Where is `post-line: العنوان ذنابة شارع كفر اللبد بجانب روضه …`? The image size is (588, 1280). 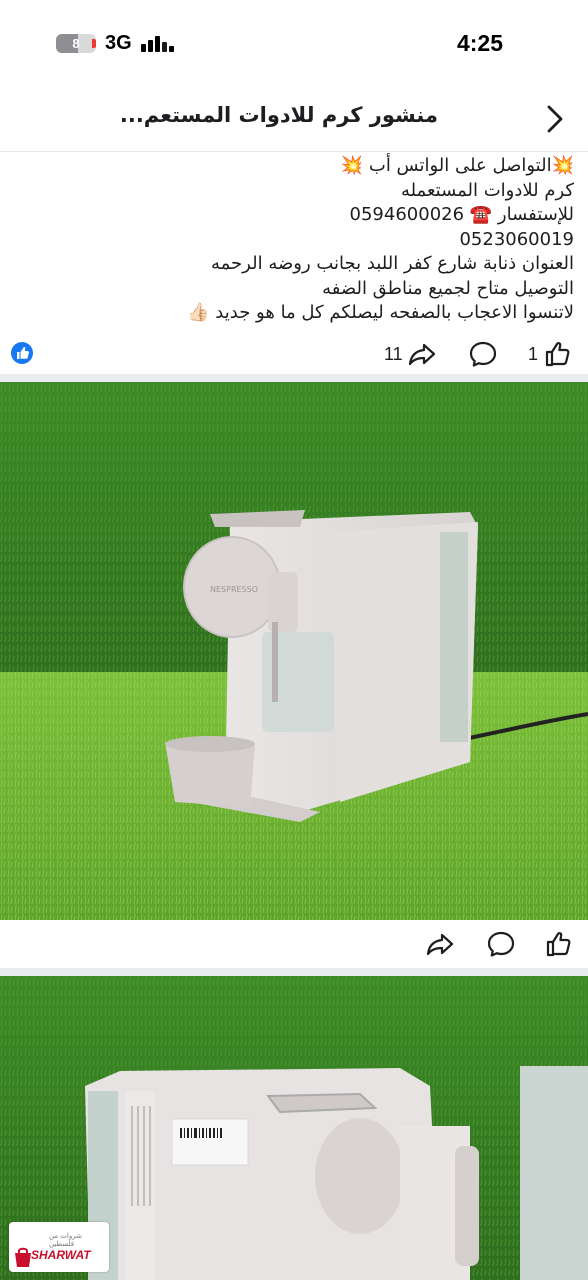
post-line: العنوان ذنابة شارع كفر اللبد بجانب روضه … is located at coordinates (392, 263).